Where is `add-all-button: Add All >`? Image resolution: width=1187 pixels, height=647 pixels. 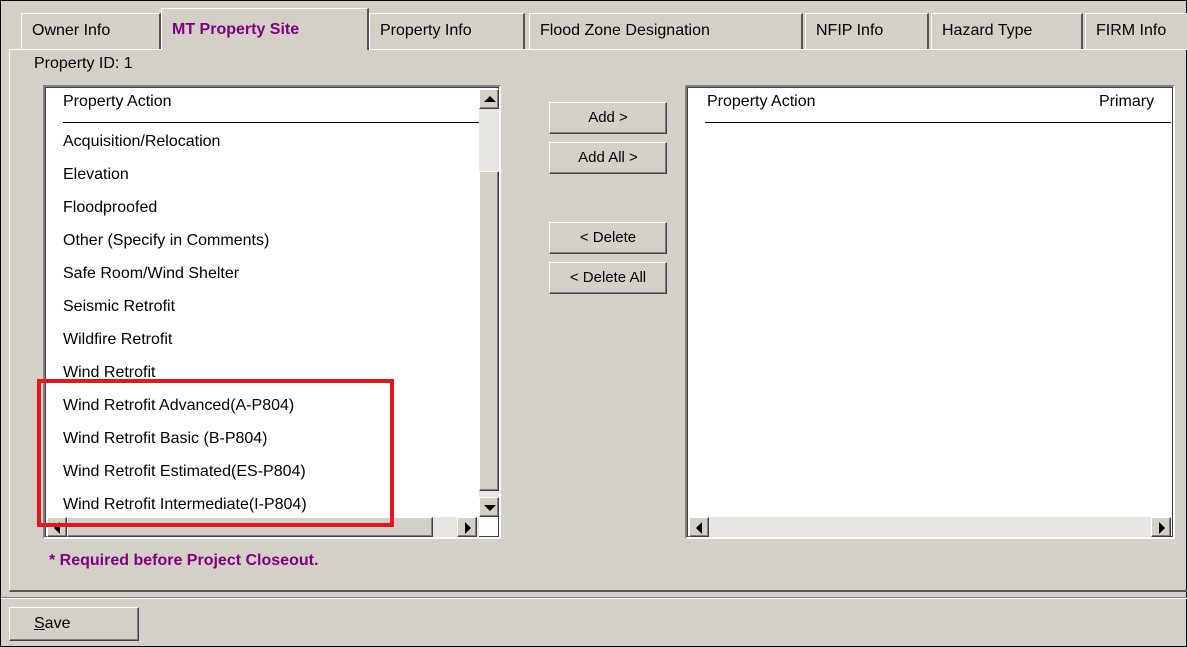
add-all-button: Add All > is located at coordinates (608, 158).